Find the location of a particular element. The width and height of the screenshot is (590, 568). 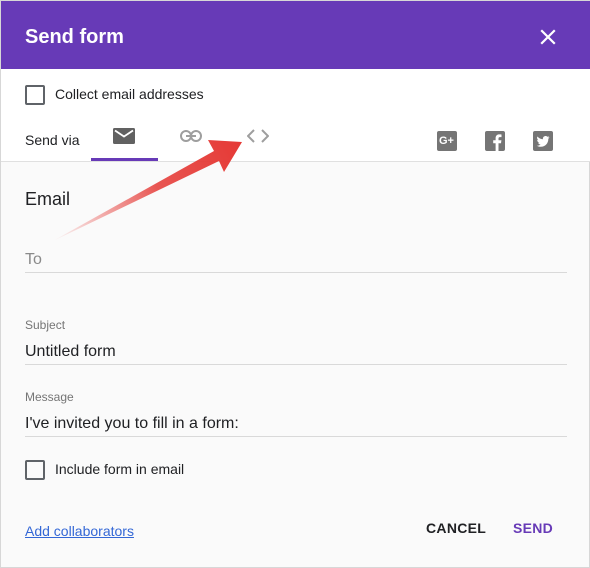

close-icon is located at coordinates (548, 37).